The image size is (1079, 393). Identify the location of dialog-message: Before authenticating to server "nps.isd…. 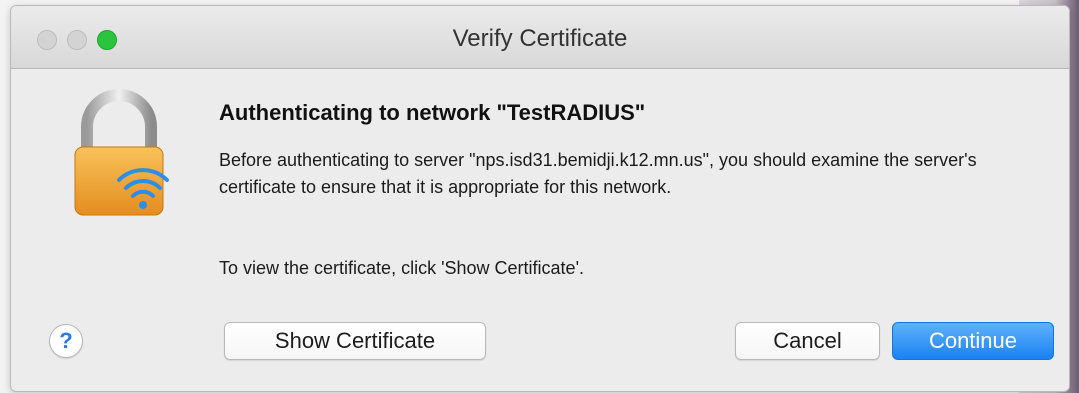
(598, 173).